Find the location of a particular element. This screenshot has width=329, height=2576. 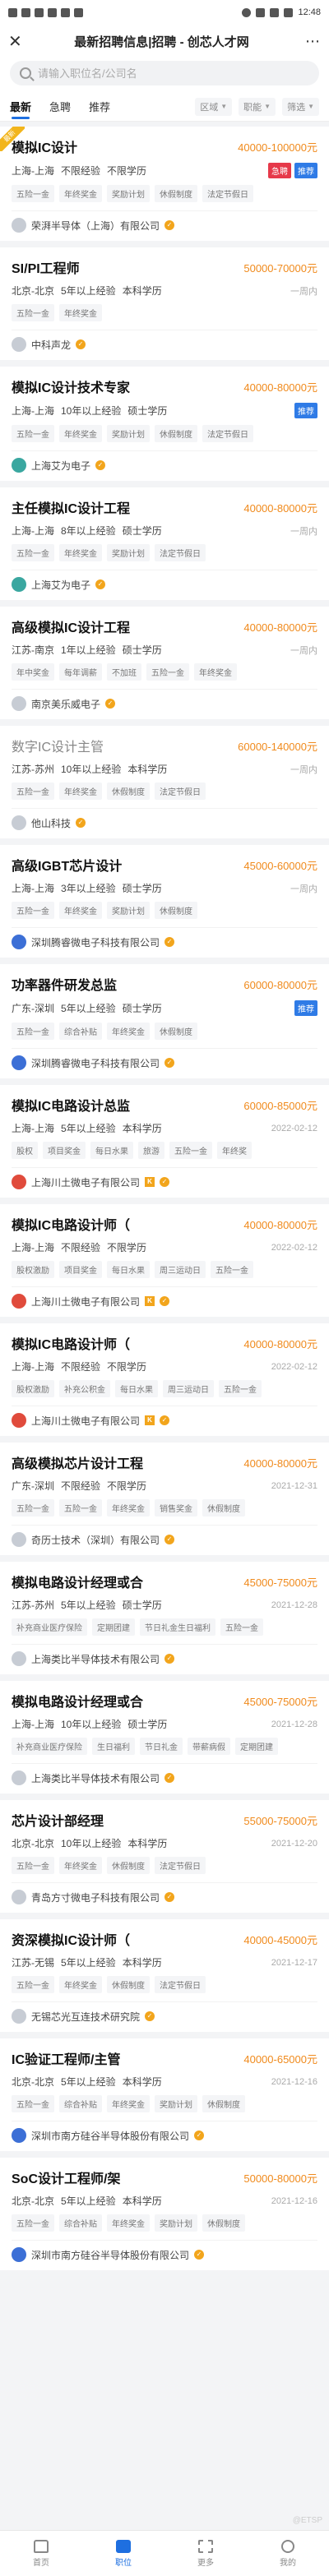

job-title: 主任模拟IC设计工程 is located at coordinates (71, 507).